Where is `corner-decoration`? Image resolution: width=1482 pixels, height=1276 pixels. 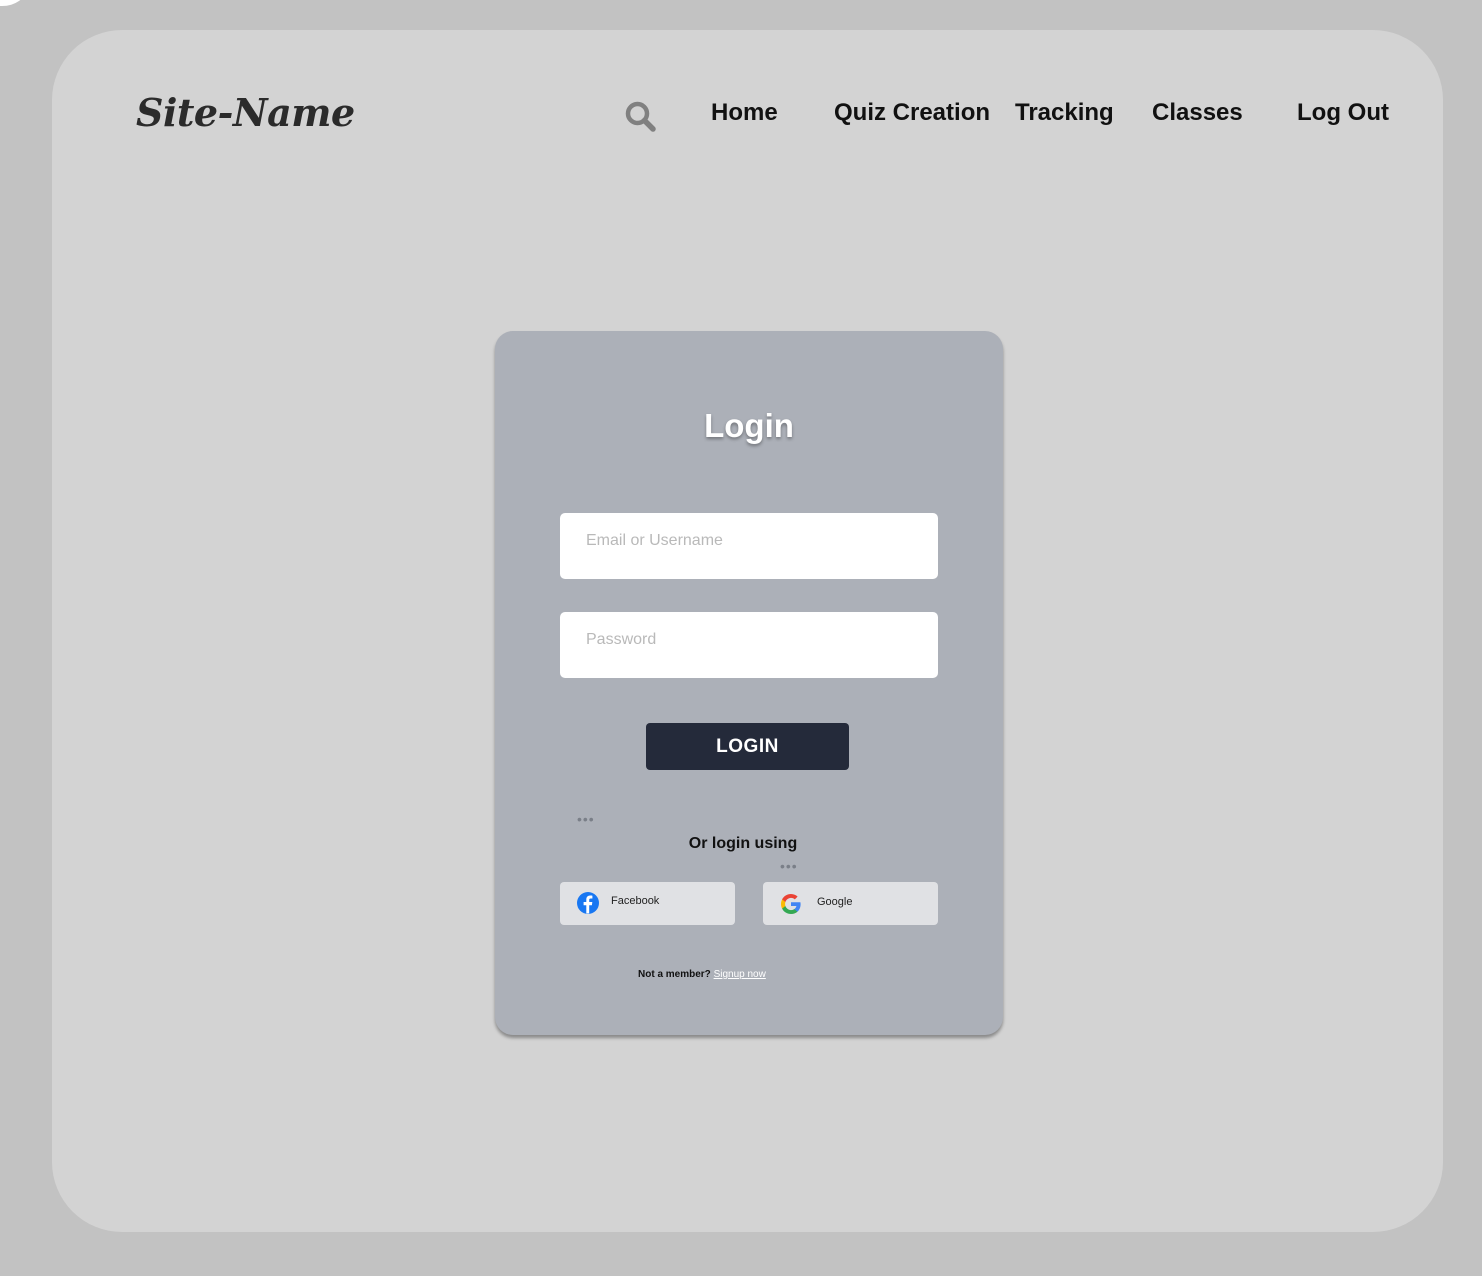
corner-decoration is located at coordinates (13, 3).